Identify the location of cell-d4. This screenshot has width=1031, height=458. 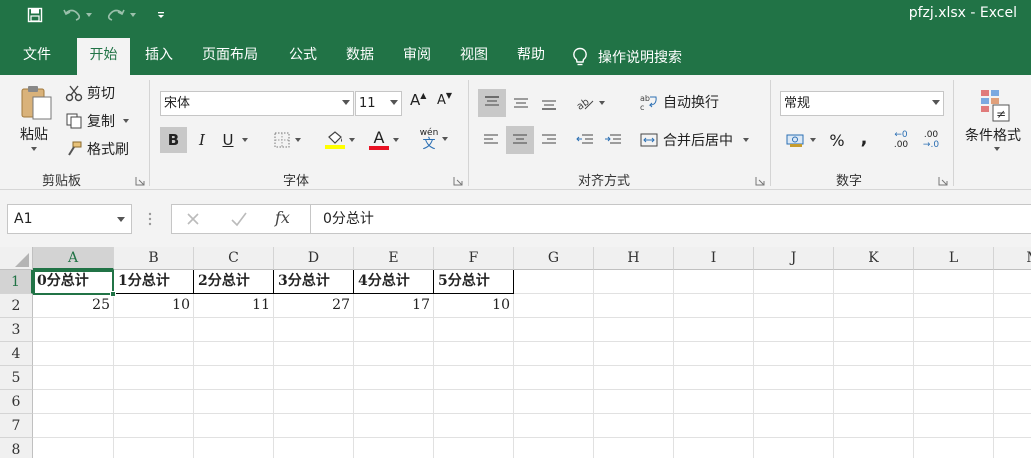
(314, 354).